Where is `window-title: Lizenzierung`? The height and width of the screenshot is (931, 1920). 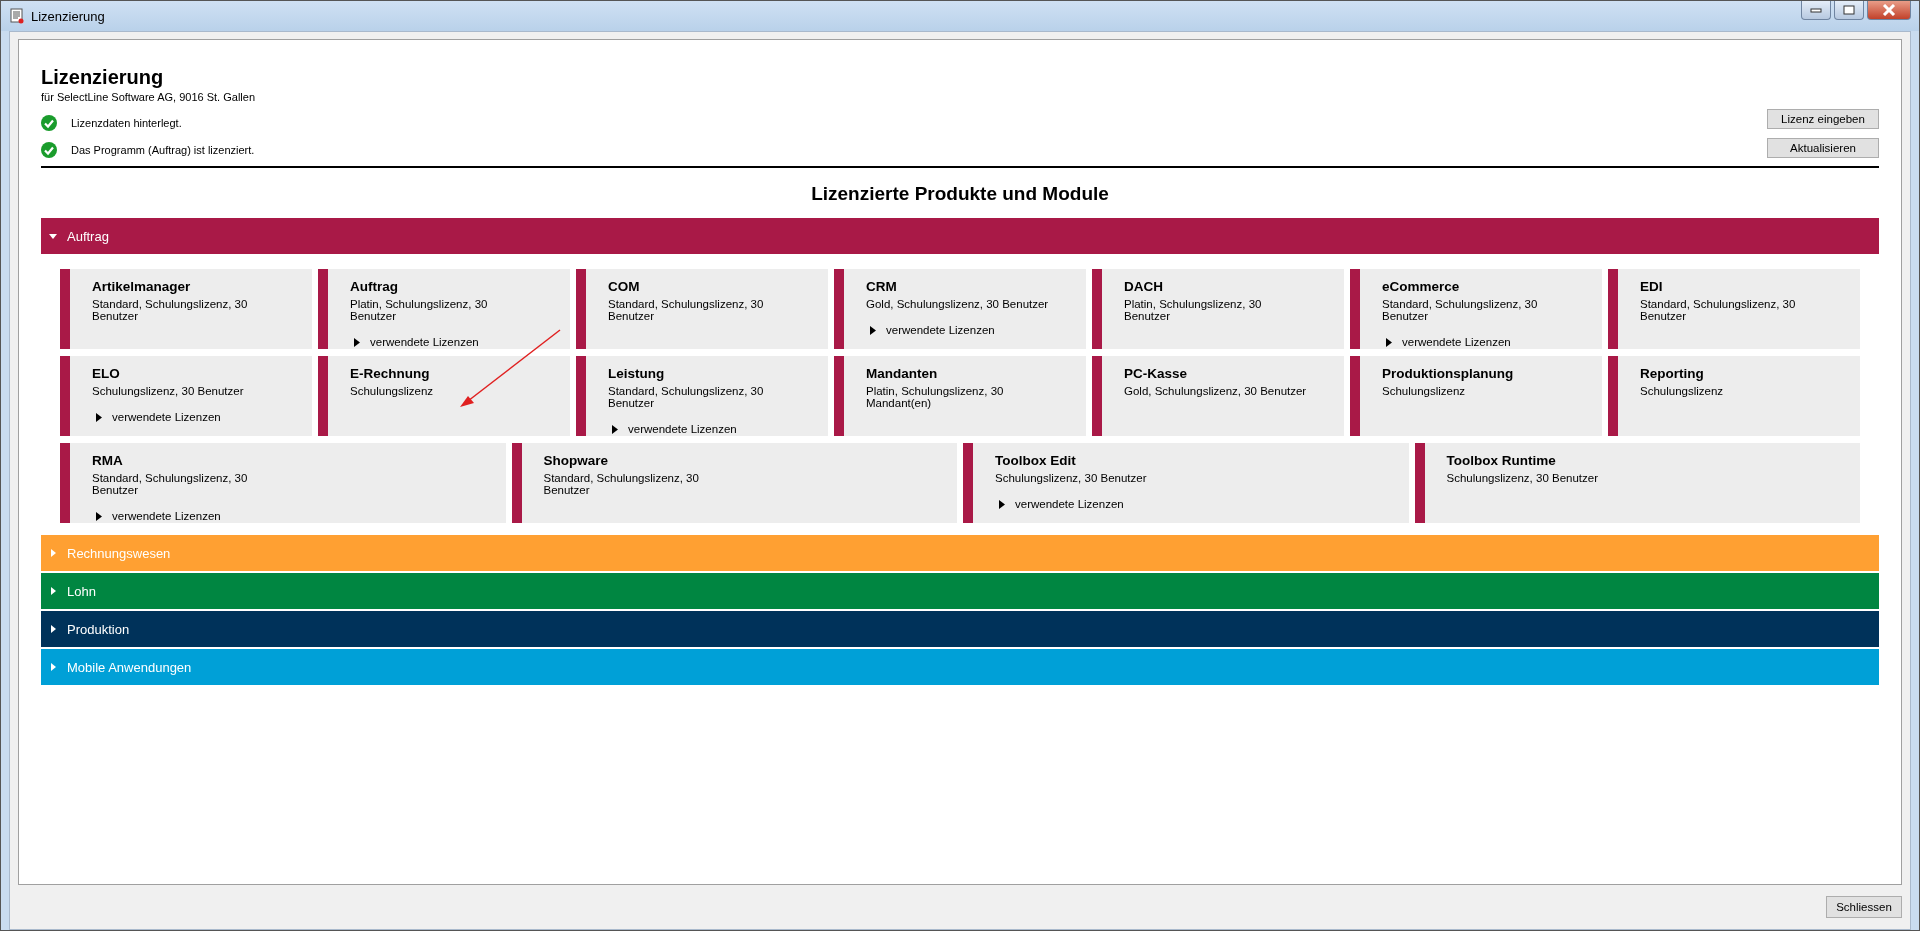 window-title: Lizenzierung is located at coordinates (68, 16).